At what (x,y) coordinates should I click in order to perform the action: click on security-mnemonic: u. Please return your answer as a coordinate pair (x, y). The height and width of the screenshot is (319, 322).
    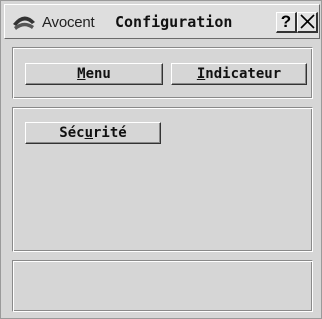
    Looking at the image, I should click on (88, 133).